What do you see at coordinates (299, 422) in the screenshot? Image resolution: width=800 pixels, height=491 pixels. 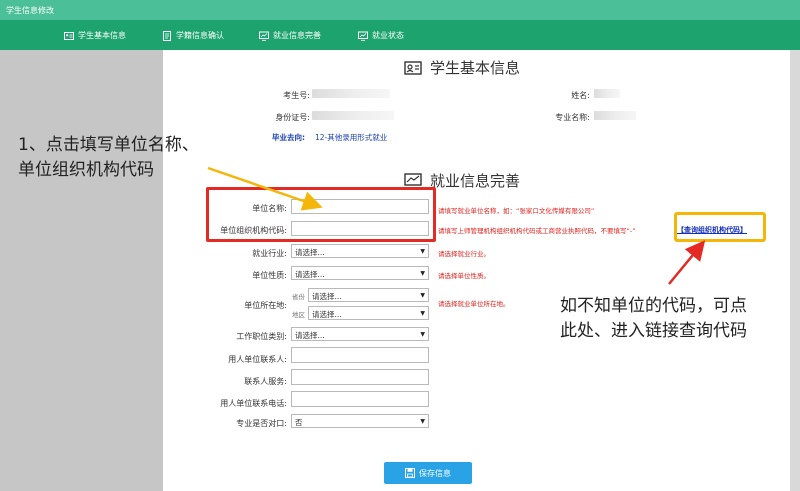 I see `select-value: 否` at bounding box center [299, 422].